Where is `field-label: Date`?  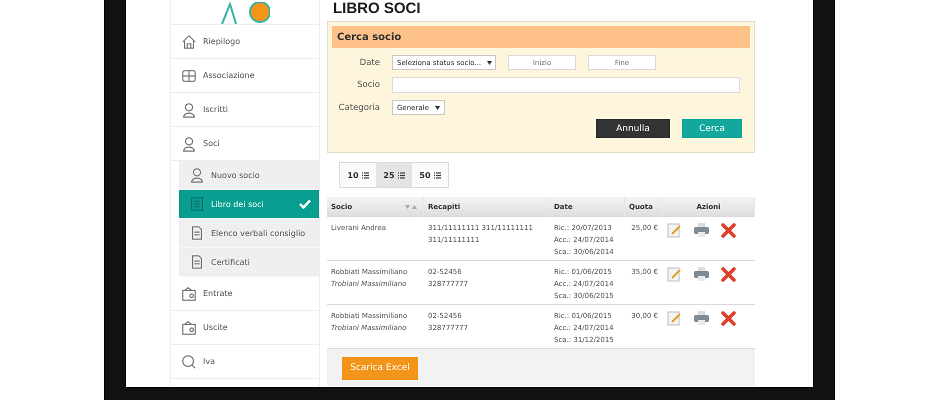 field-label: Date is located at coordinates (369, 63).